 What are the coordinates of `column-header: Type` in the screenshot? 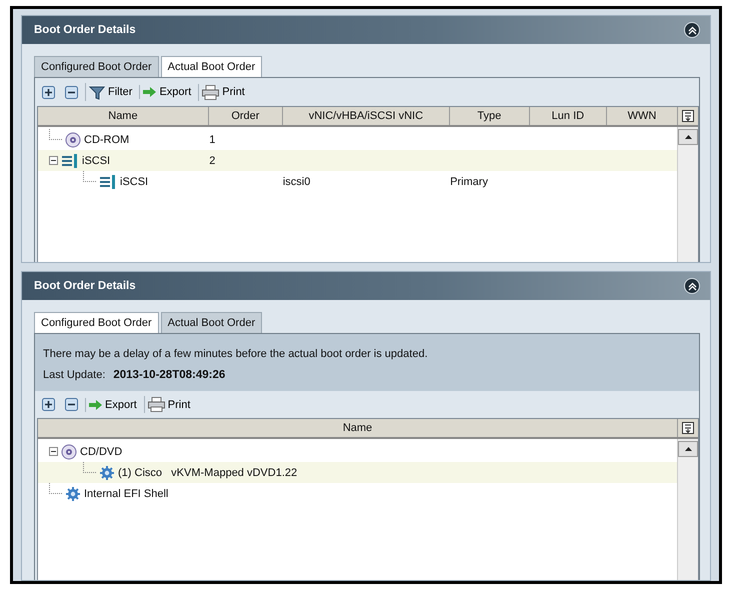 It's located at (490, 116).